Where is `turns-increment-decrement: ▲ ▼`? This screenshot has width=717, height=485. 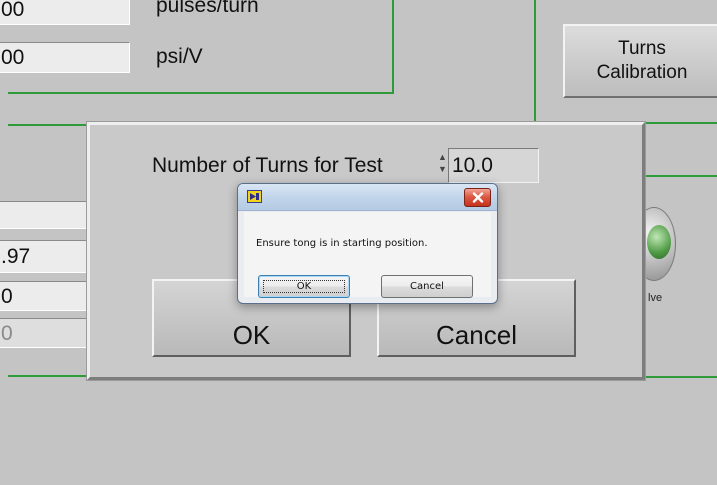
turns-increment-decrement: ▲ ▼ is located at coordinates (442, 166).